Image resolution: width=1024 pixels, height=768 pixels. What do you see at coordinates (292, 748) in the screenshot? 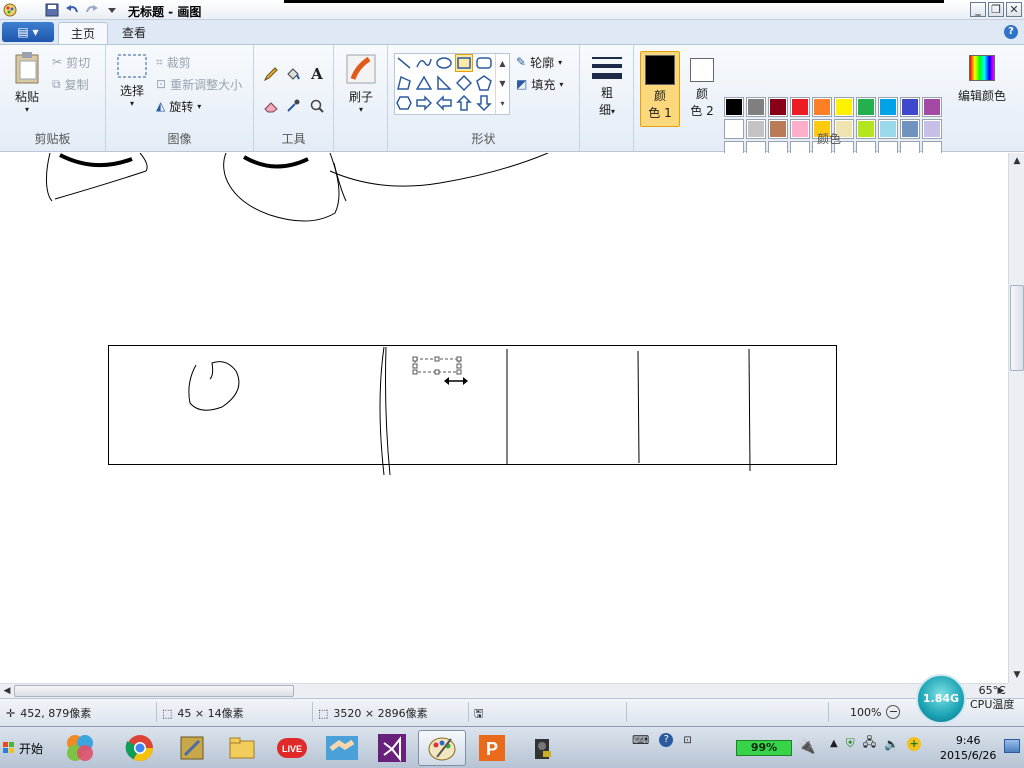
I see `taskbar-live: LIVE` at bounding box center [292, 748].